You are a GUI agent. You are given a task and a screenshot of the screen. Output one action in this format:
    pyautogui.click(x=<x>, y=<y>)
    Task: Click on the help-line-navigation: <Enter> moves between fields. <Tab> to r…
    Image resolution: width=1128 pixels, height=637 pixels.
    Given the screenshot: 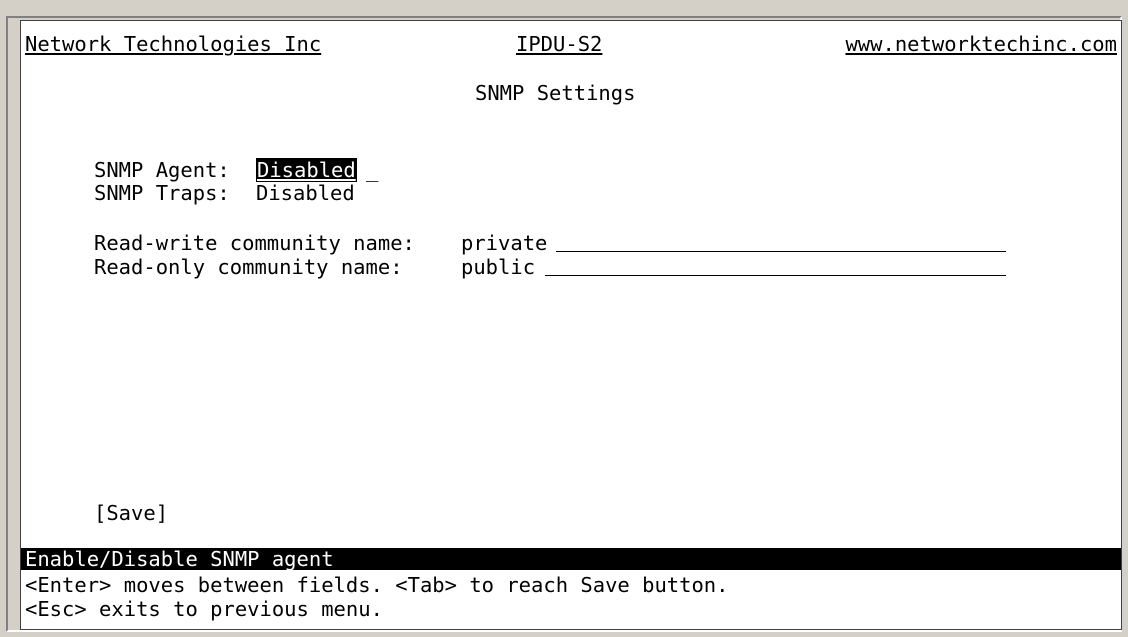 What is the action you would take?
    pyautogui.click(x=377, y=585)
    